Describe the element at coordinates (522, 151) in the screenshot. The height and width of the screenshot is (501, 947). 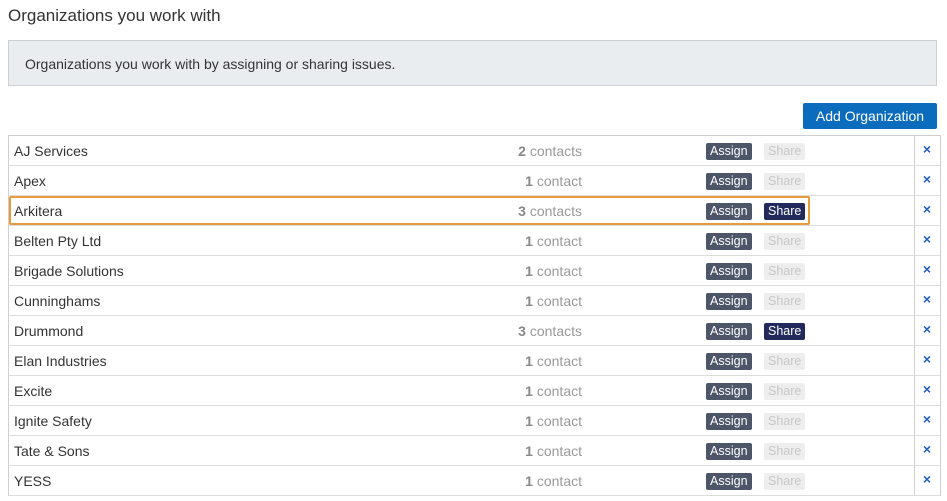
I see `contacts-count-number: 2` at that location.